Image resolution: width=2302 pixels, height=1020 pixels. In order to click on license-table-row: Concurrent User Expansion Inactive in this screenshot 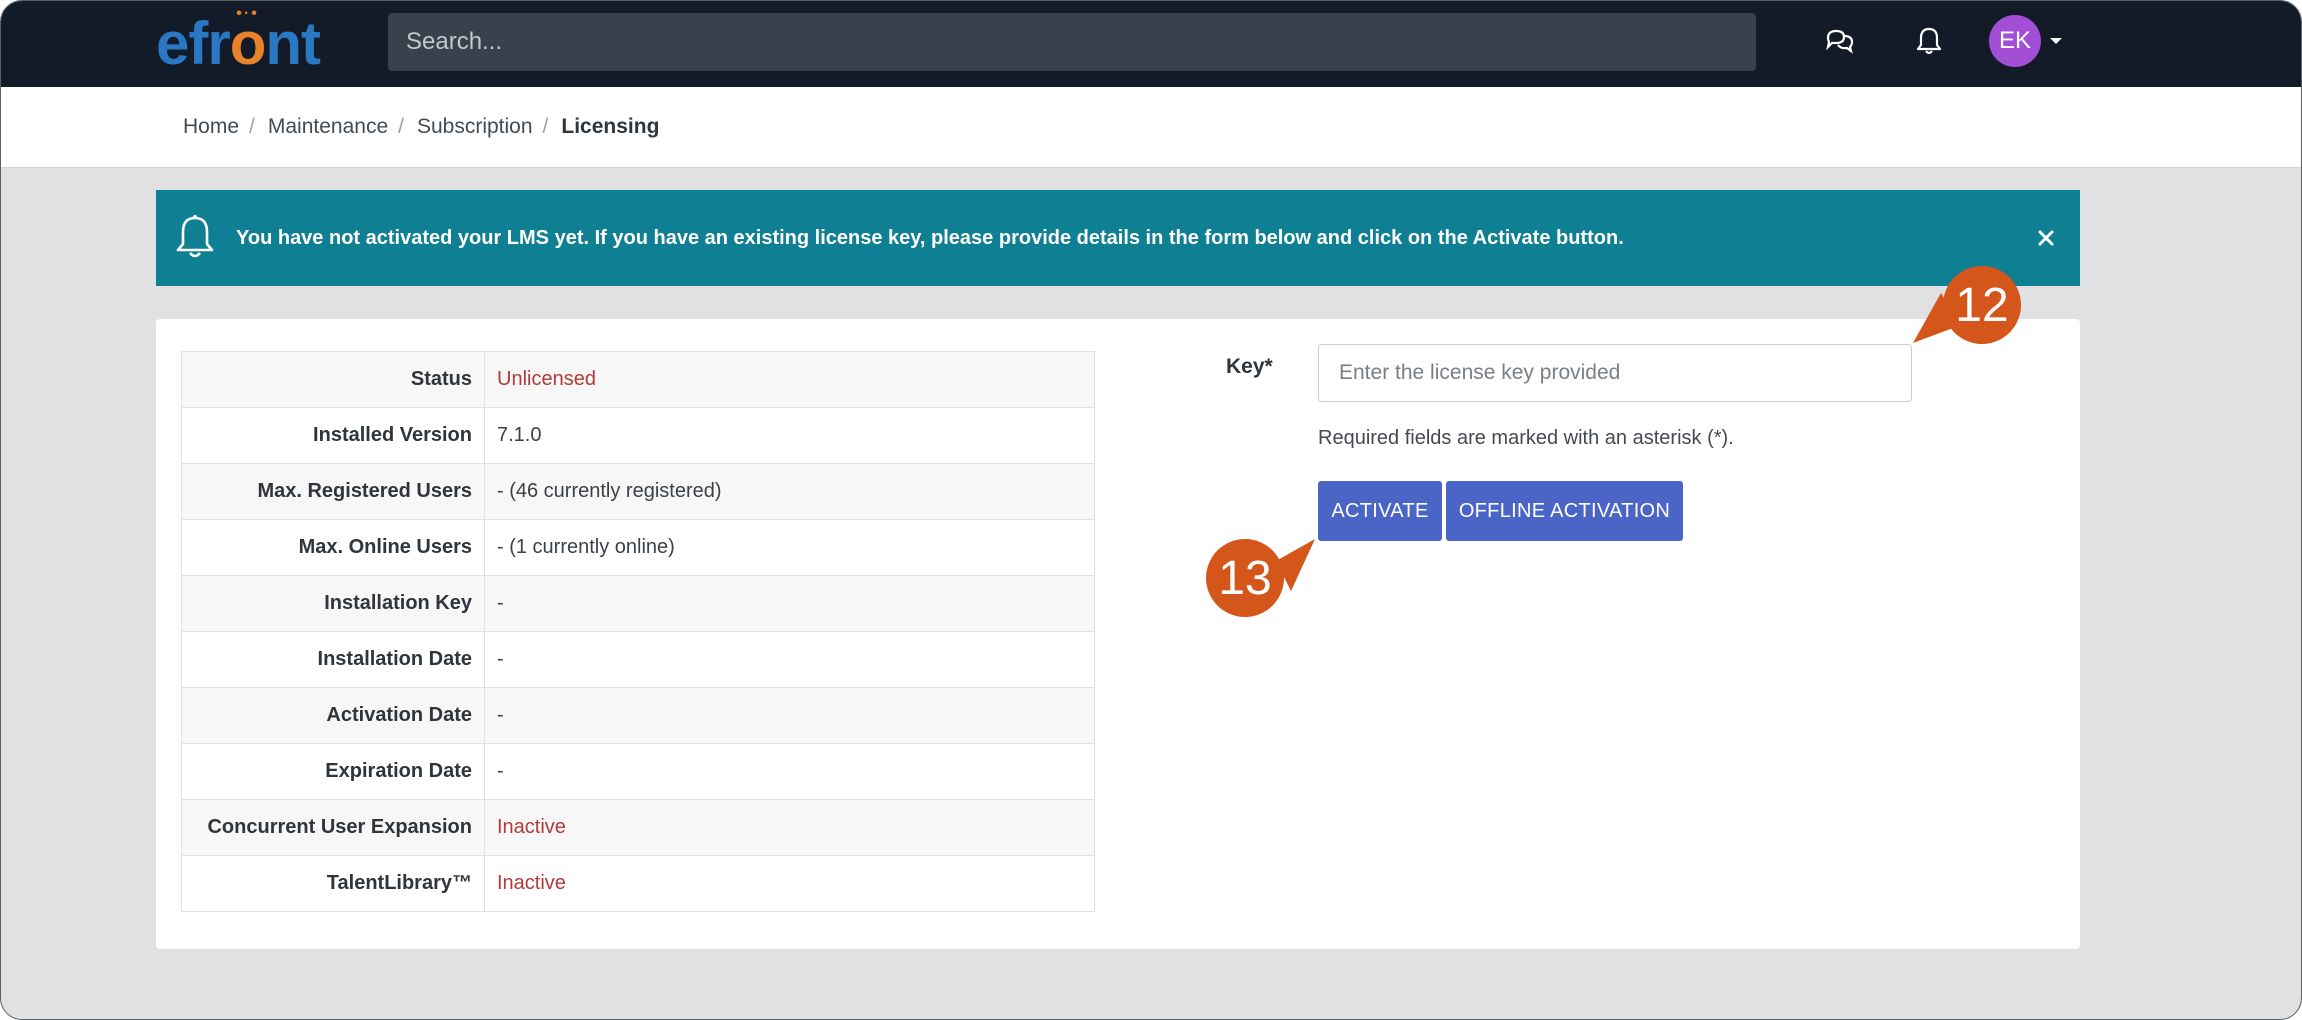, I will do `click(638, 827)`.